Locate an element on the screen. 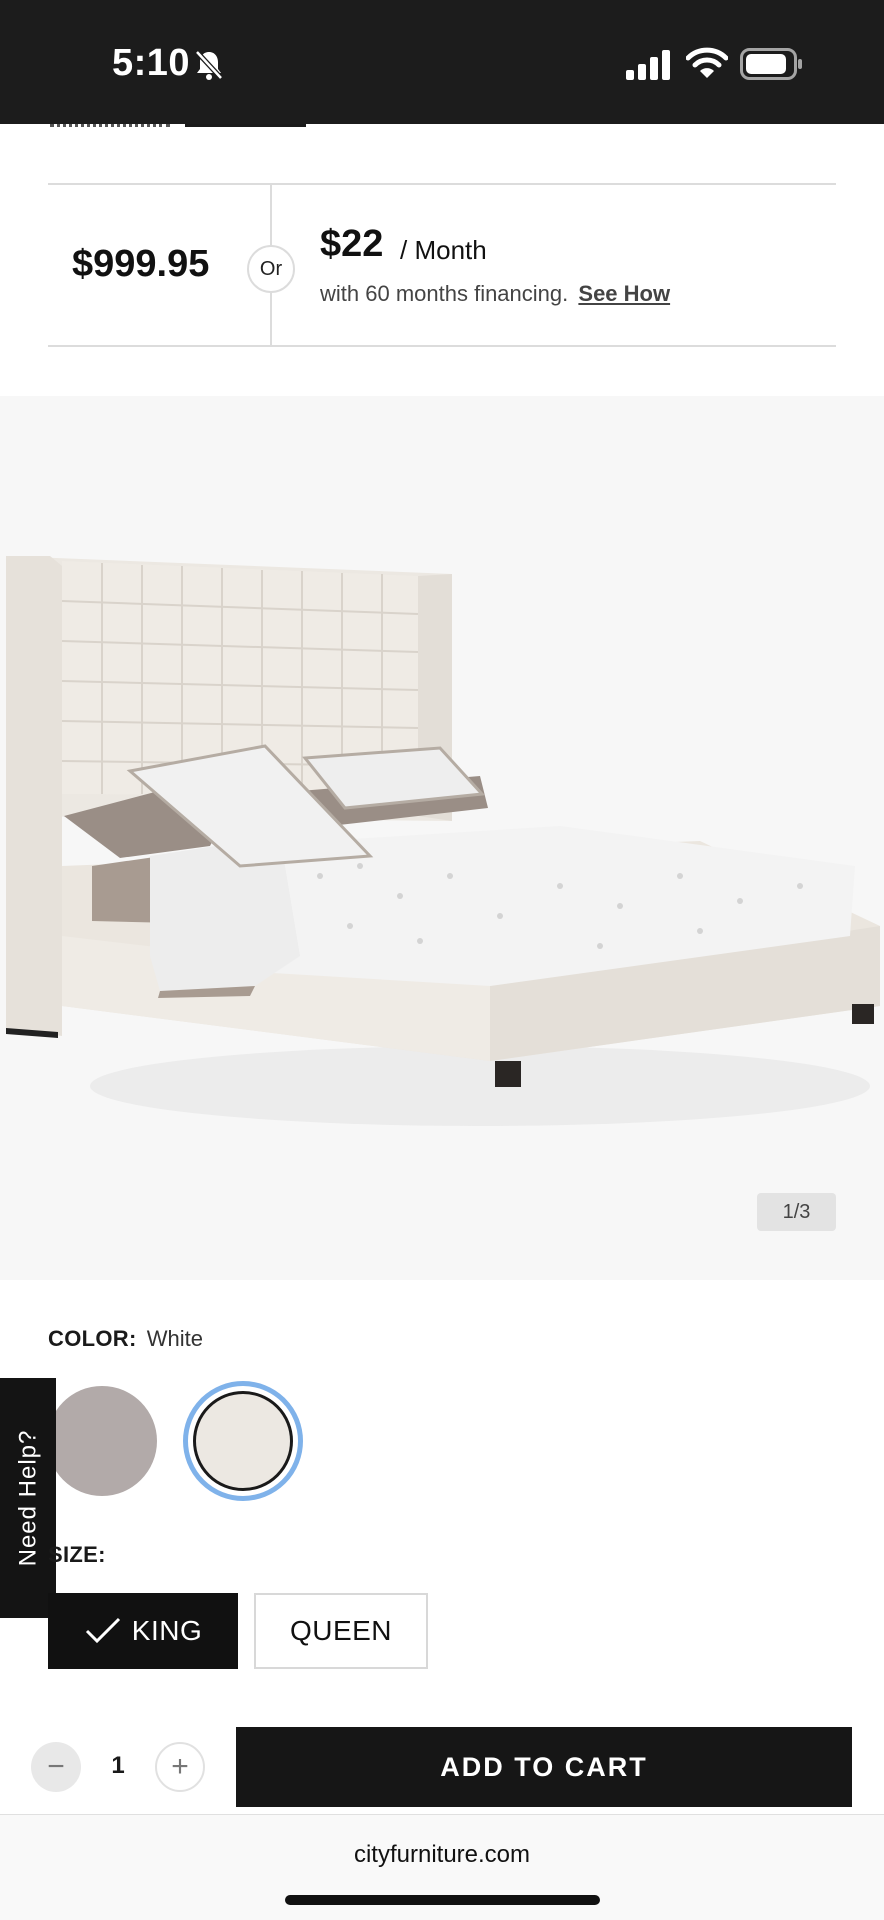 The width and height of the screenshot is (884, 1920). color-label-key: COLOR: is located at coordinates (92, 1338).